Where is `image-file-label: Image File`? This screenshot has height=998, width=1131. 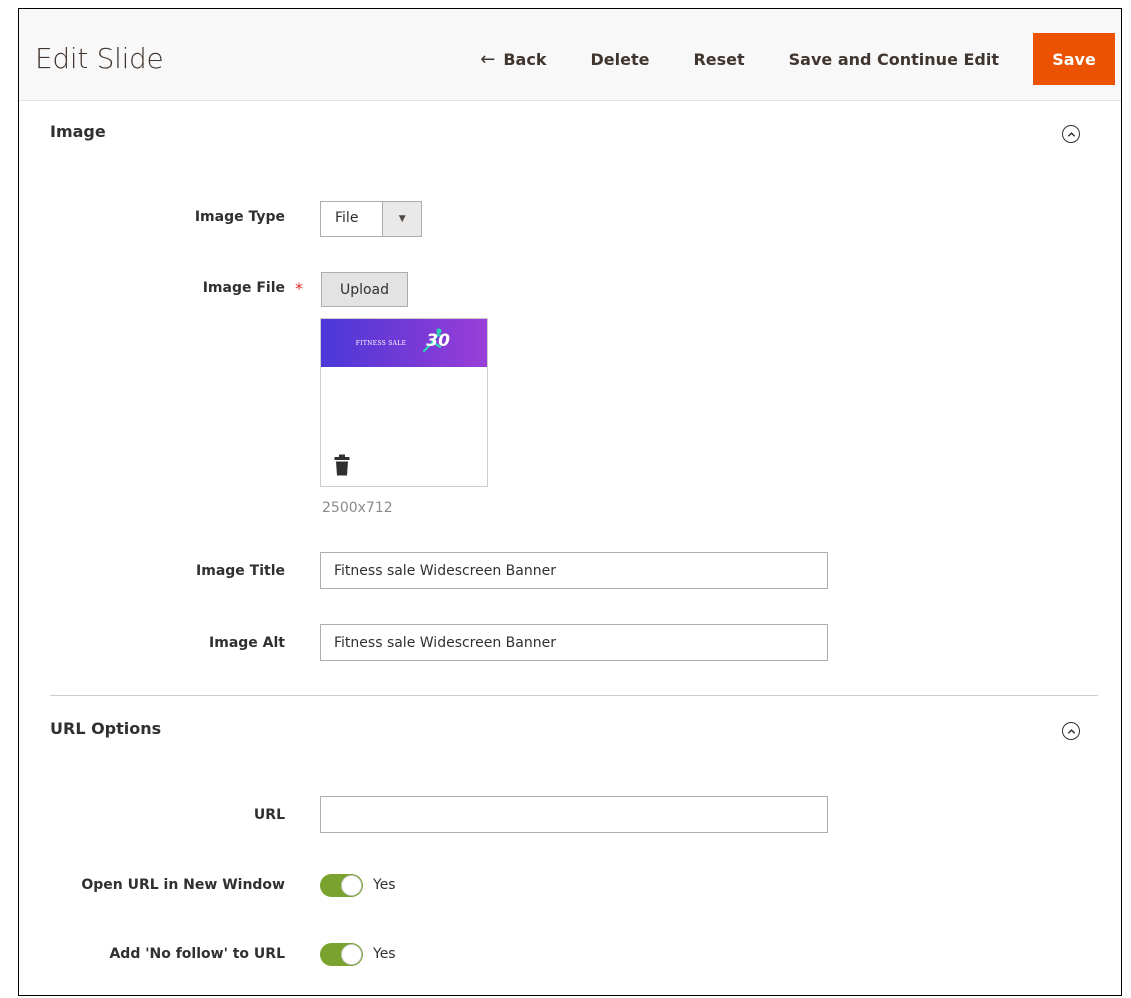 image-file-label: Image File is located at coordinates (243, 288).